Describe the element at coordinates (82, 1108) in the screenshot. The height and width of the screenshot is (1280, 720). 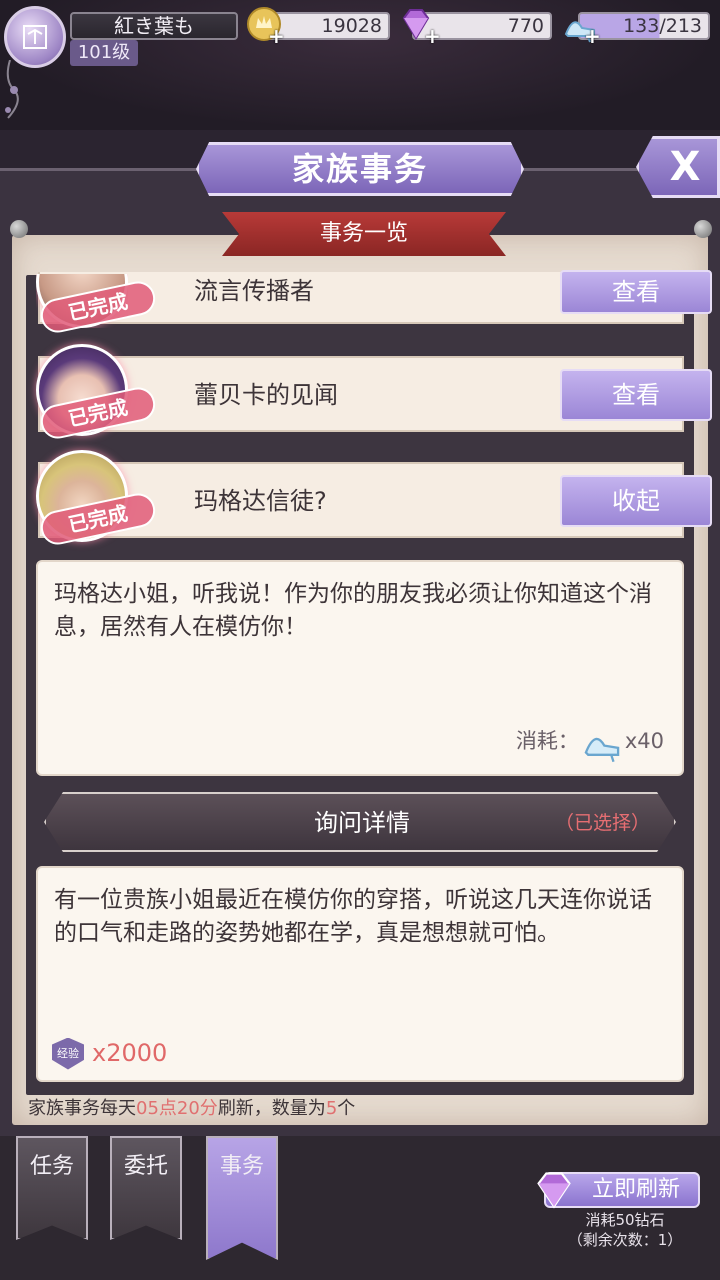
I see `refresh-info-prefix: 家族事务每天` at that location.